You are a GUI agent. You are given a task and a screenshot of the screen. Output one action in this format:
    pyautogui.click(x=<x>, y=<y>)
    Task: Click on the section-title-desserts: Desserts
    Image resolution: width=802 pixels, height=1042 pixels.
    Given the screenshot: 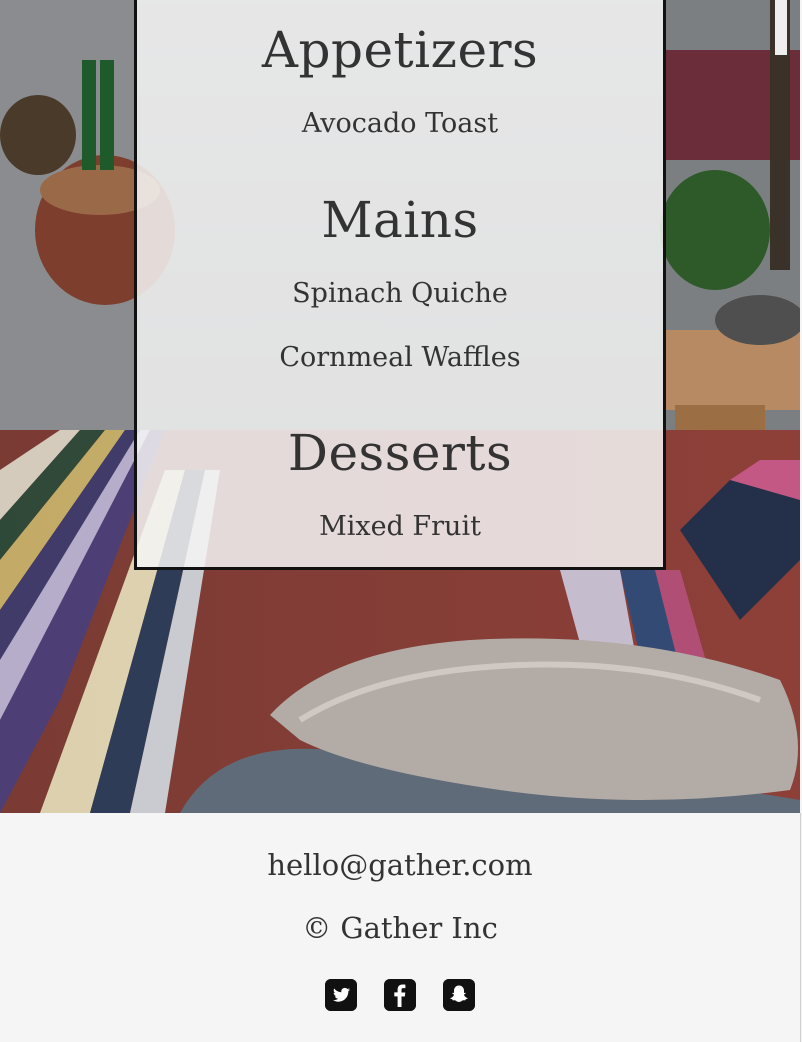 What is the action you would take?
    pyautogui.click(x=400, y=453)
    